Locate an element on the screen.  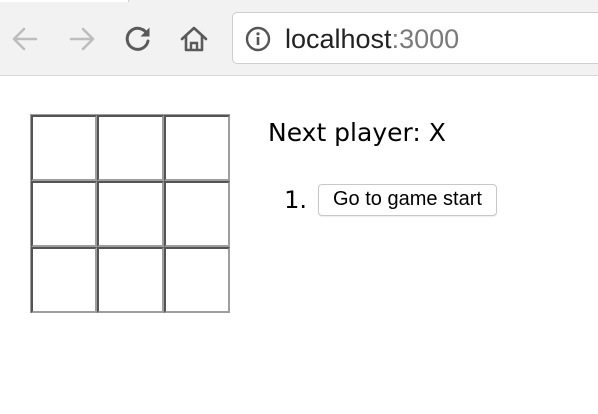
url-host: localhost is located at coordinates (338, 39).